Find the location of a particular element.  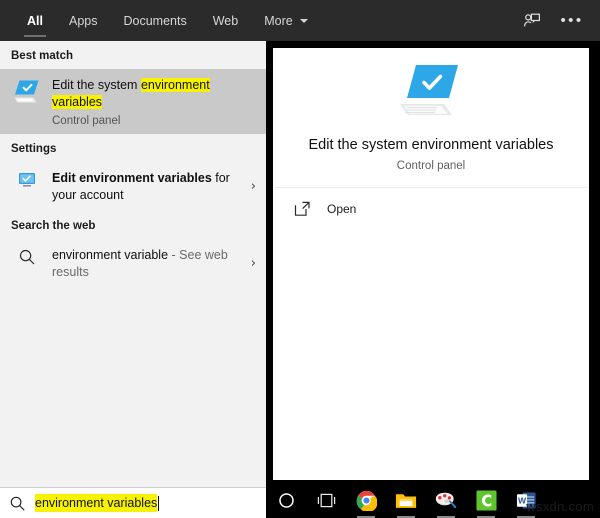

tab-all-label: All is located at coordinates (35, 20).